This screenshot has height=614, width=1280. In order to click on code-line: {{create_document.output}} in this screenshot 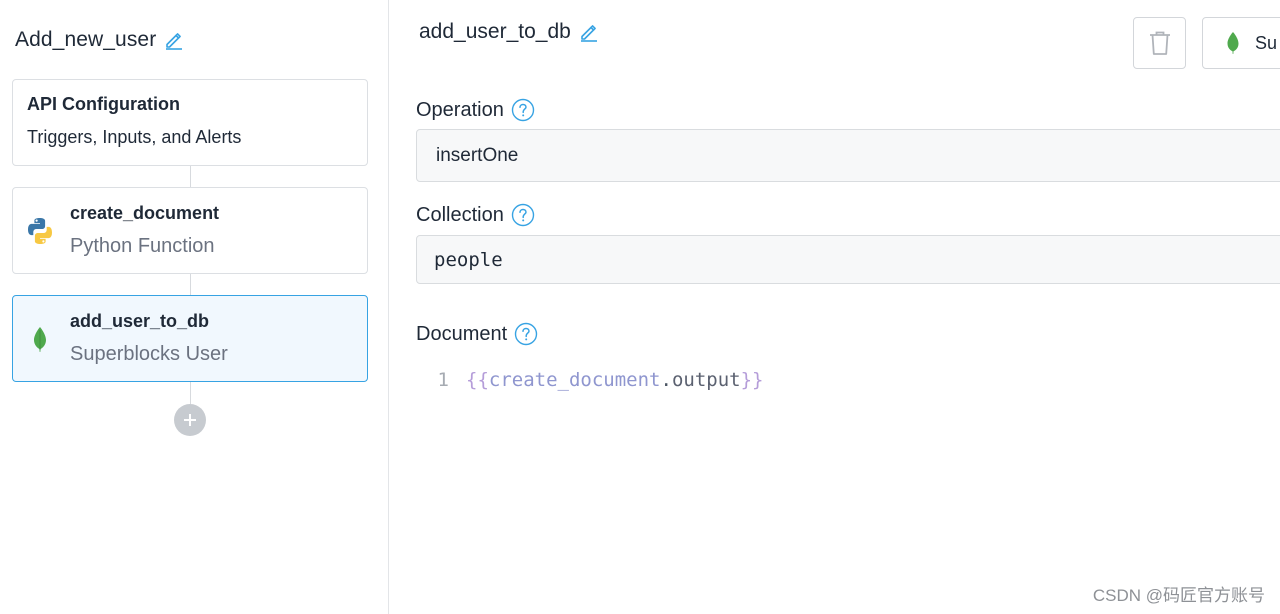, I will do `click(614, 380)`.